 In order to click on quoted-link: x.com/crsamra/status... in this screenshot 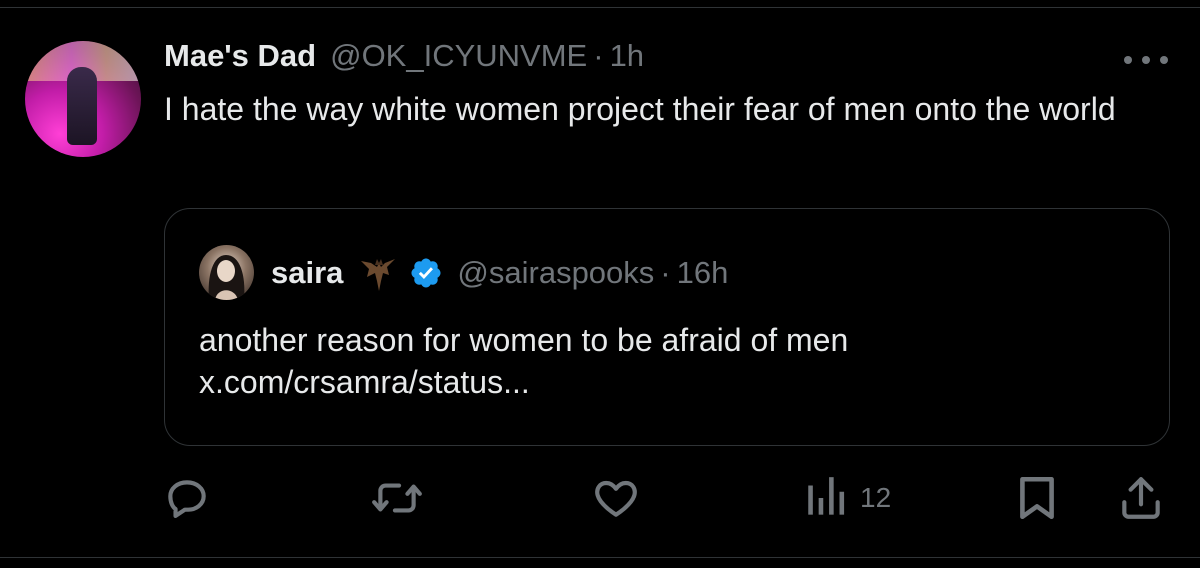, I will do `click(669, 382)`.